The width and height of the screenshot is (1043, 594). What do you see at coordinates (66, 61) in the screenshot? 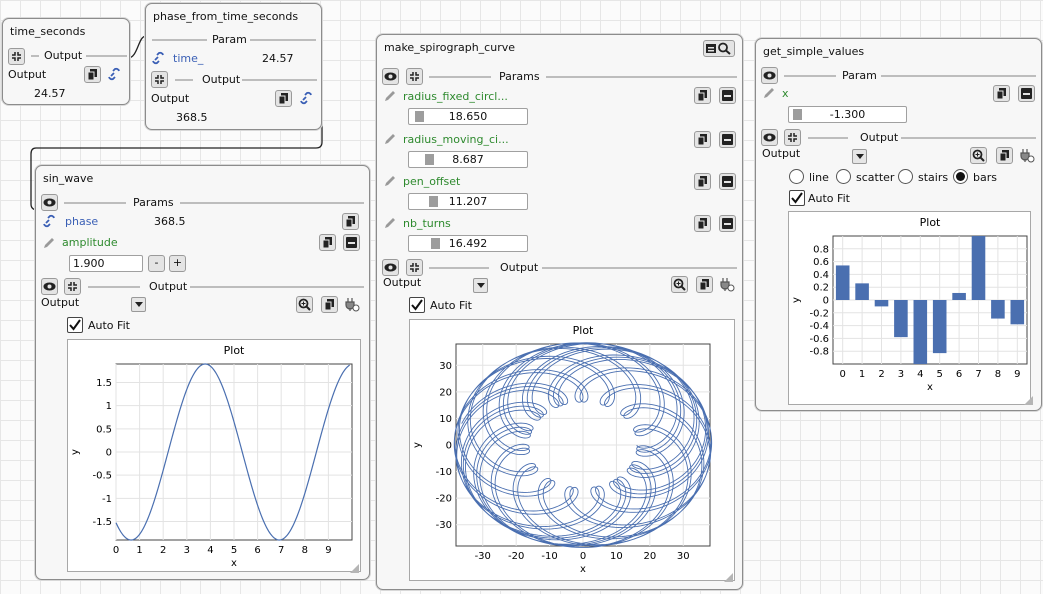
I see `node-time-seconds: time_seconds Output Output 24.57` at bounding box center [66, 61].